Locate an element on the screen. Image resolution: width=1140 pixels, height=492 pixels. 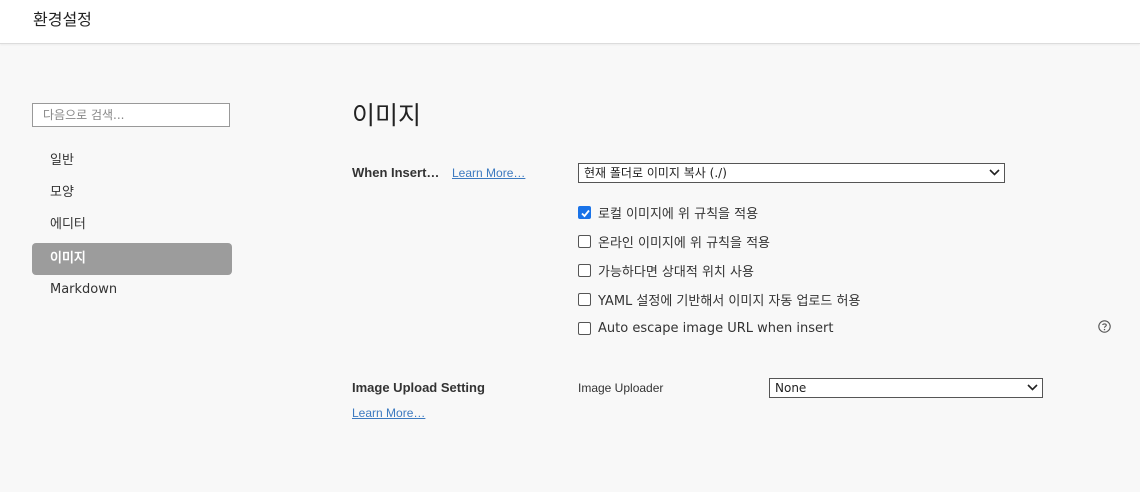
option-yaml-upload: YAML 설정에 기반해서 이미지 자동 업로드 허용 is located at coordinates (719, 299).